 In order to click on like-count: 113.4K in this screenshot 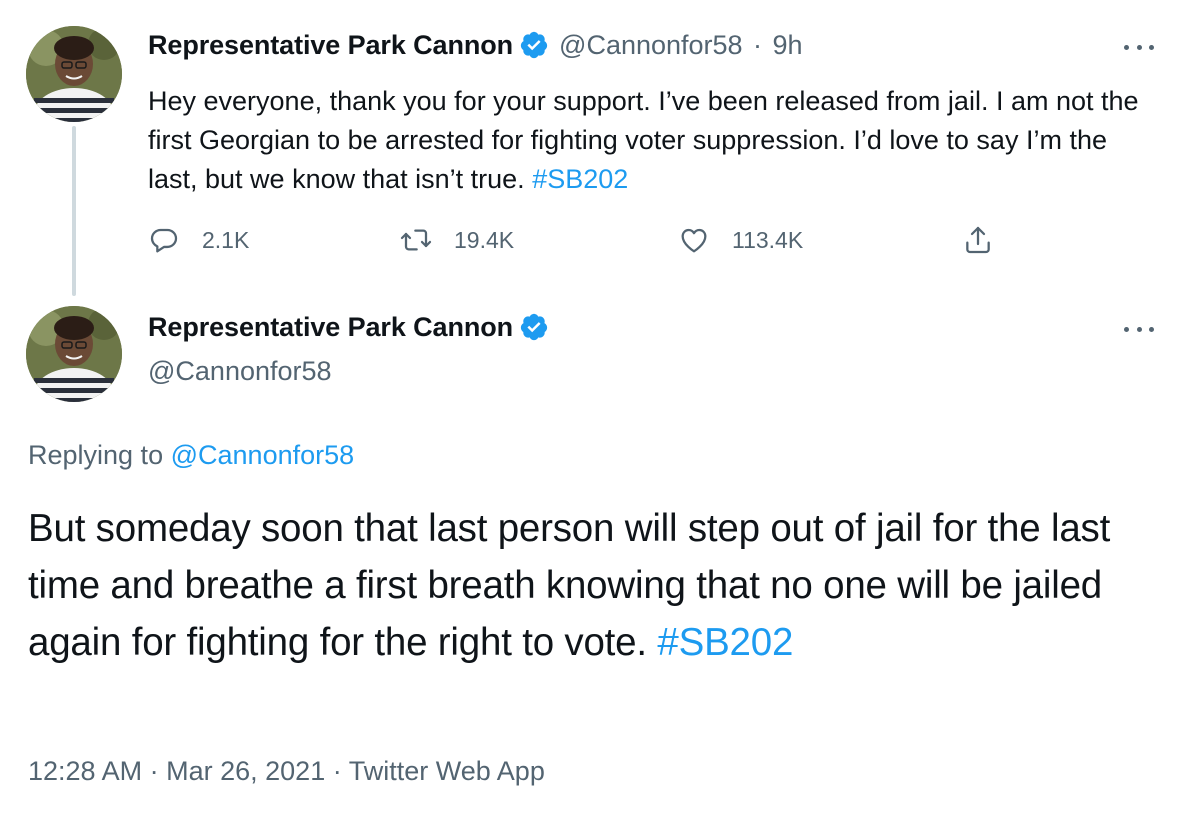, I will do `click(768, 239)`.